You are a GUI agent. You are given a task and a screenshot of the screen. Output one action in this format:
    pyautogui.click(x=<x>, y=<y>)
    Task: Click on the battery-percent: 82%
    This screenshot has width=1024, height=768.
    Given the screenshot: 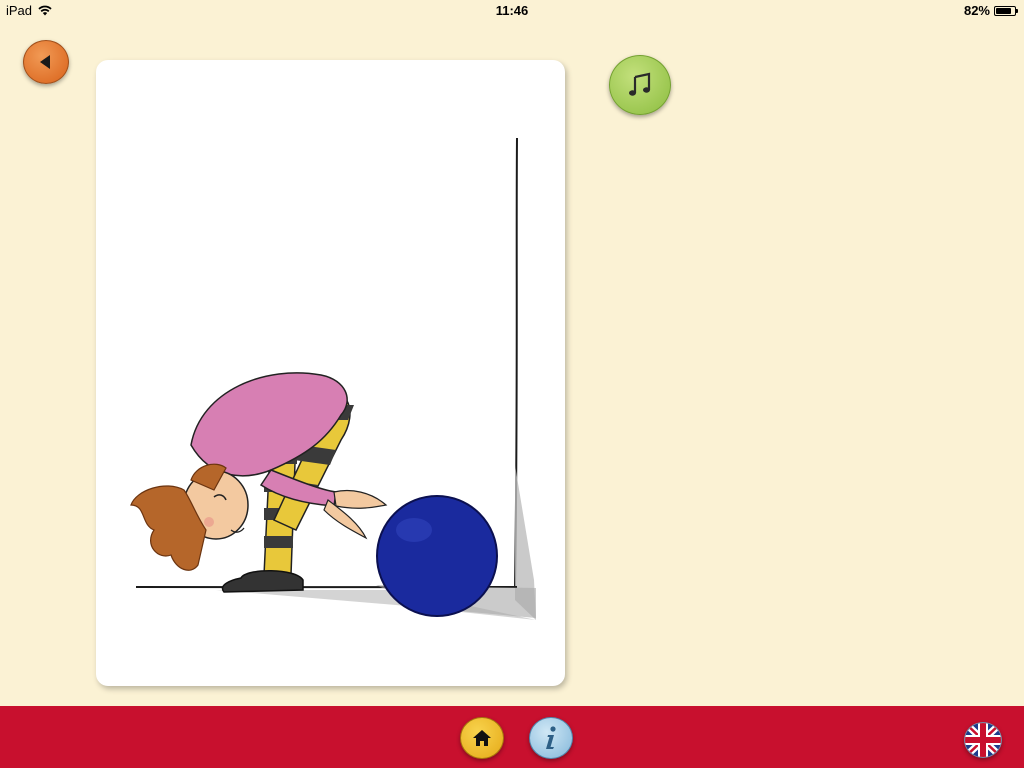 What is the action you would take?
    pyautogui.click(x=976, y=10)
    